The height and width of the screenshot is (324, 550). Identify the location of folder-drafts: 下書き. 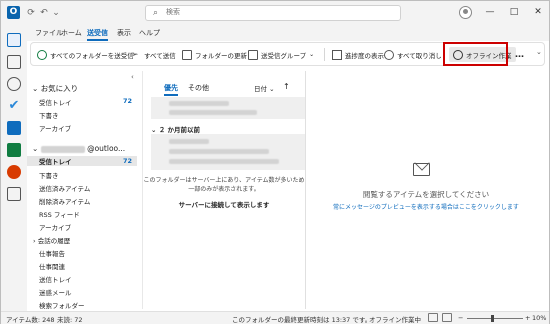
(49, 175).